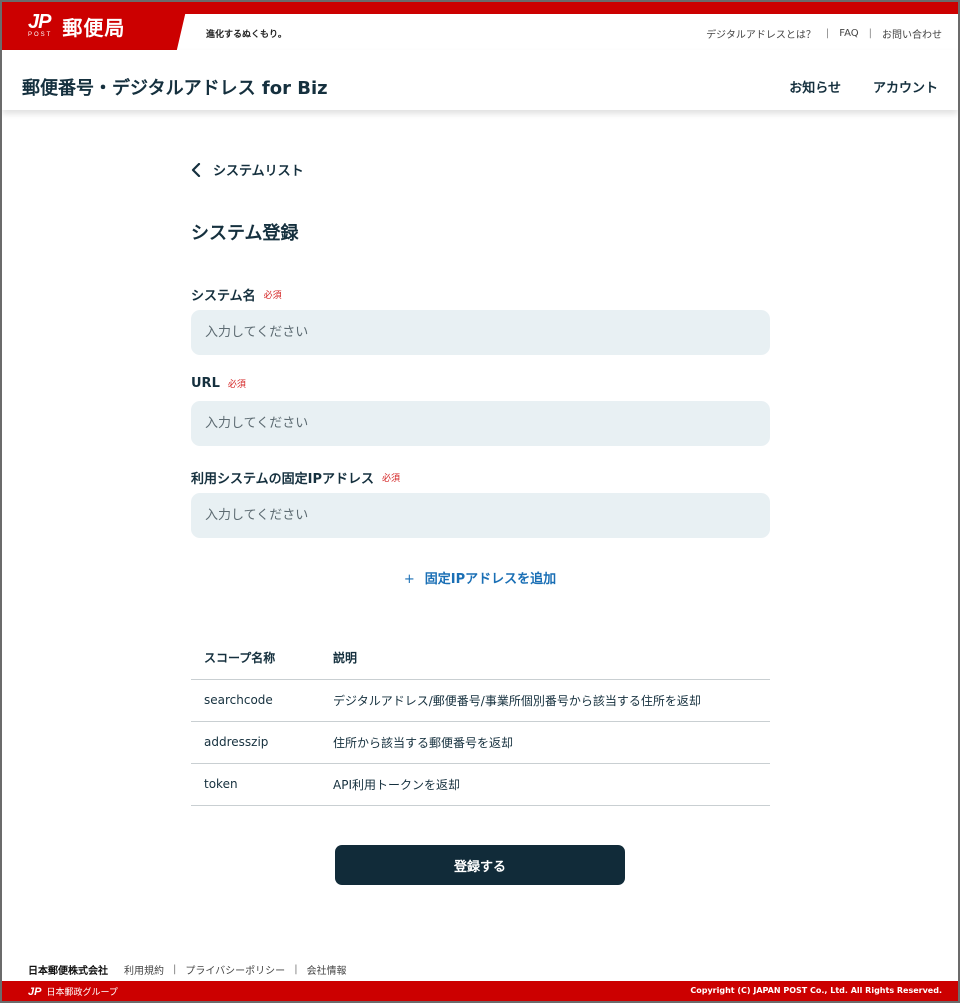 This screenshot has width=960, height=1003. What do you see at coordinates (258, 171) in the screenshot?
I see `back-link-label: システムリスト` at bounding box center [258, 171].